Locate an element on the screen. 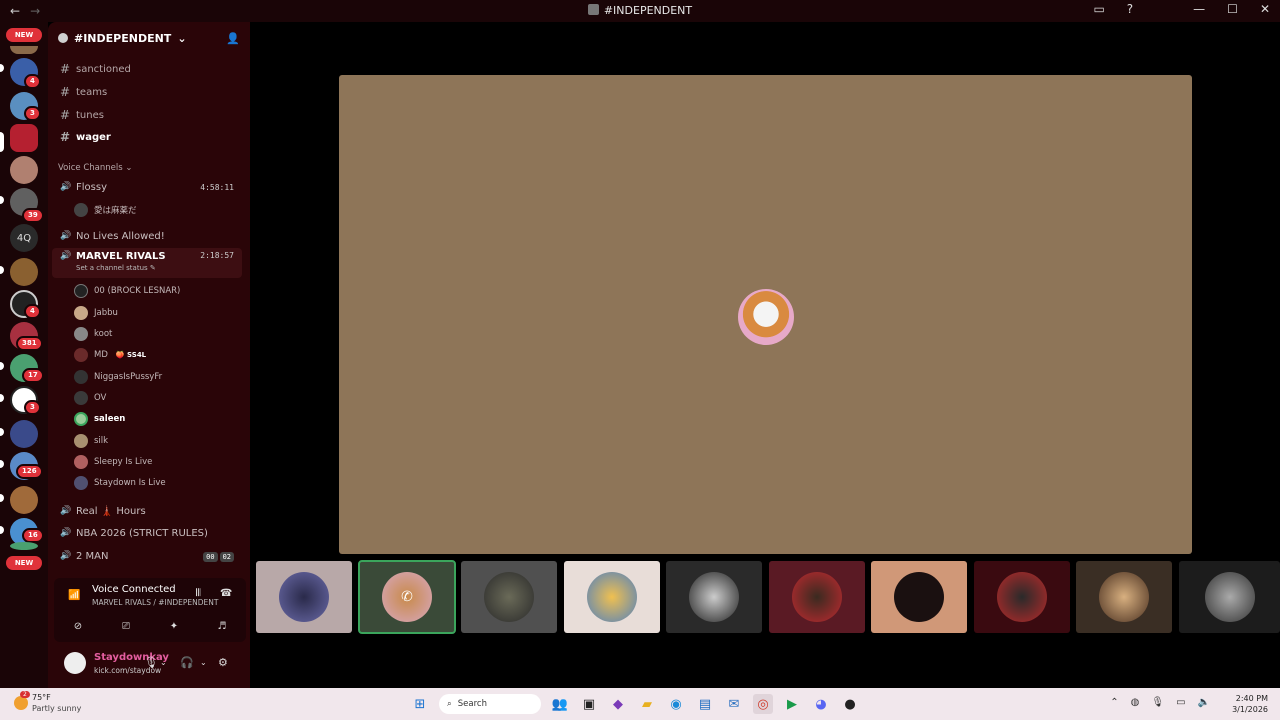  voice-member: 00 (BROCK LESNAR) is located at coordinates (127, 291).